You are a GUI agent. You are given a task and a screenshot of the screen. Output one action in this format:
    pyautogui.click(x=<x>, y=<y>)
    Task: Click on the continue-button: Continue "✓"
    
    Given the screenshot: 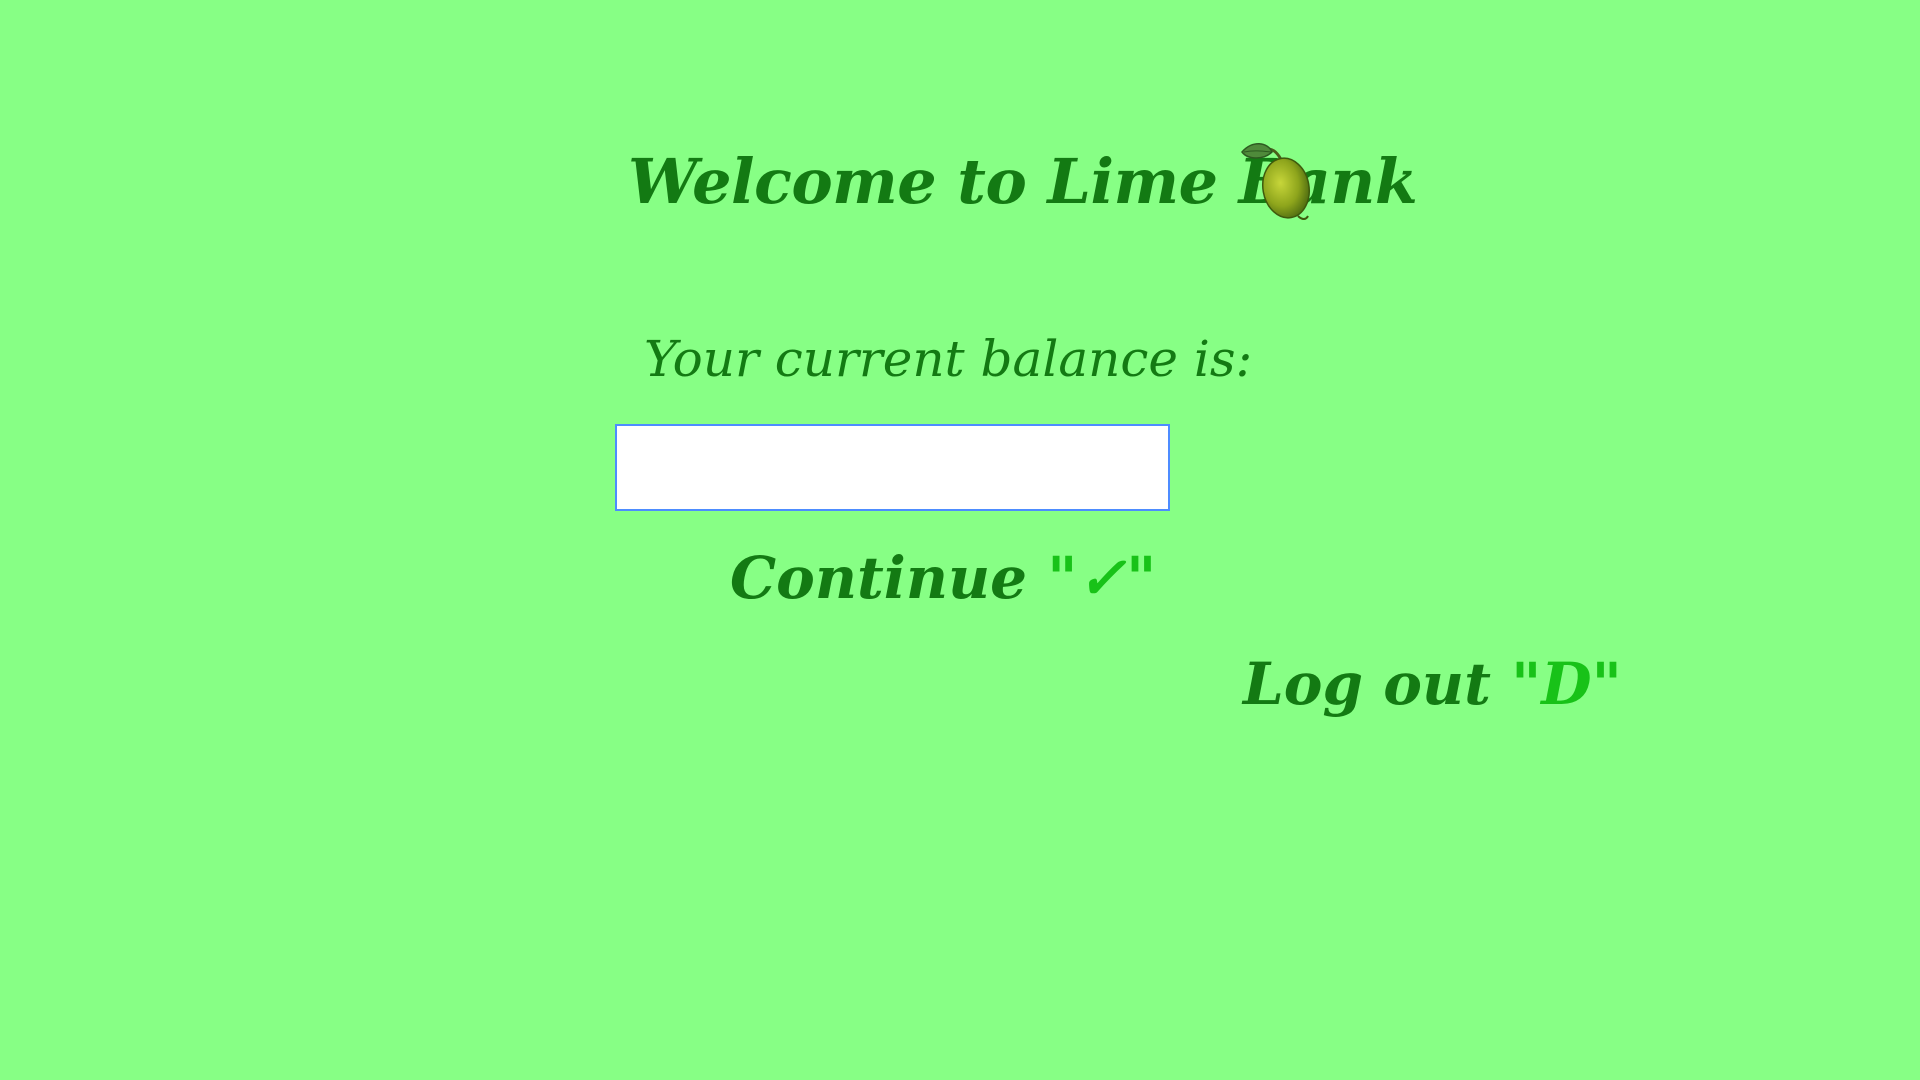 What is the action you would take?
    pyautogui.click(x=943, y=578)
    